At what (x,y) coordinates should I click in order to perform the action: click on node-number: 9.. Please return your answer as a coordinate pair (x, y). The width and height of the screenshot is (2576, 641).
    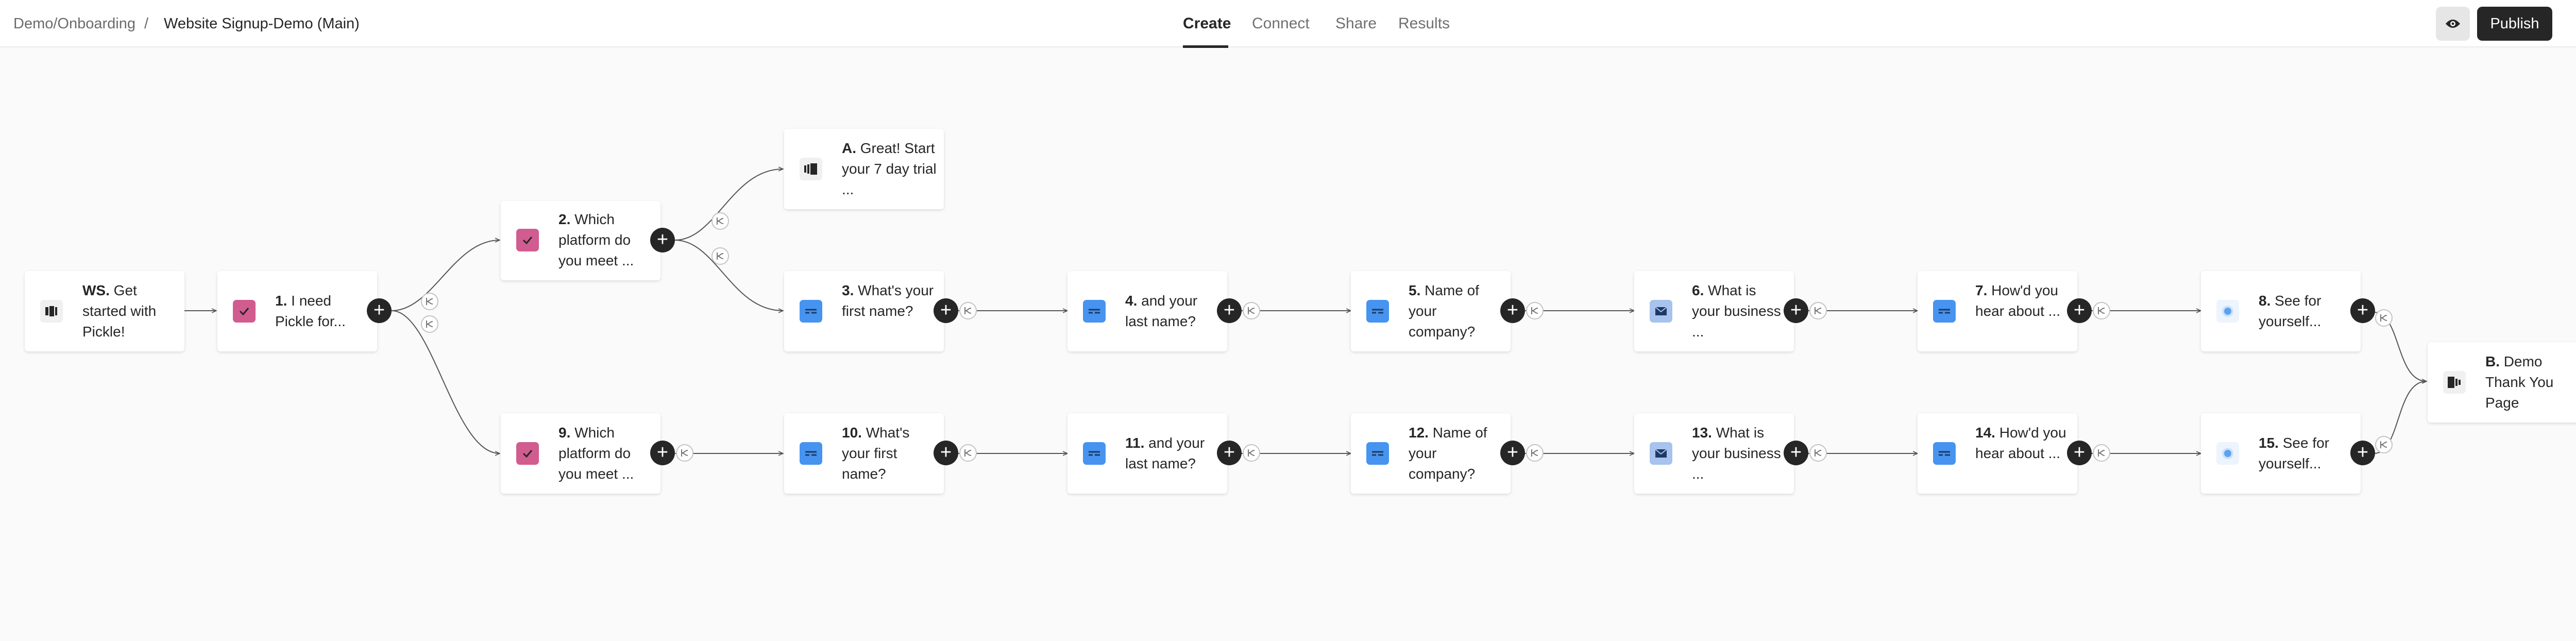
    Looking at the image, I should click on (564, 433).